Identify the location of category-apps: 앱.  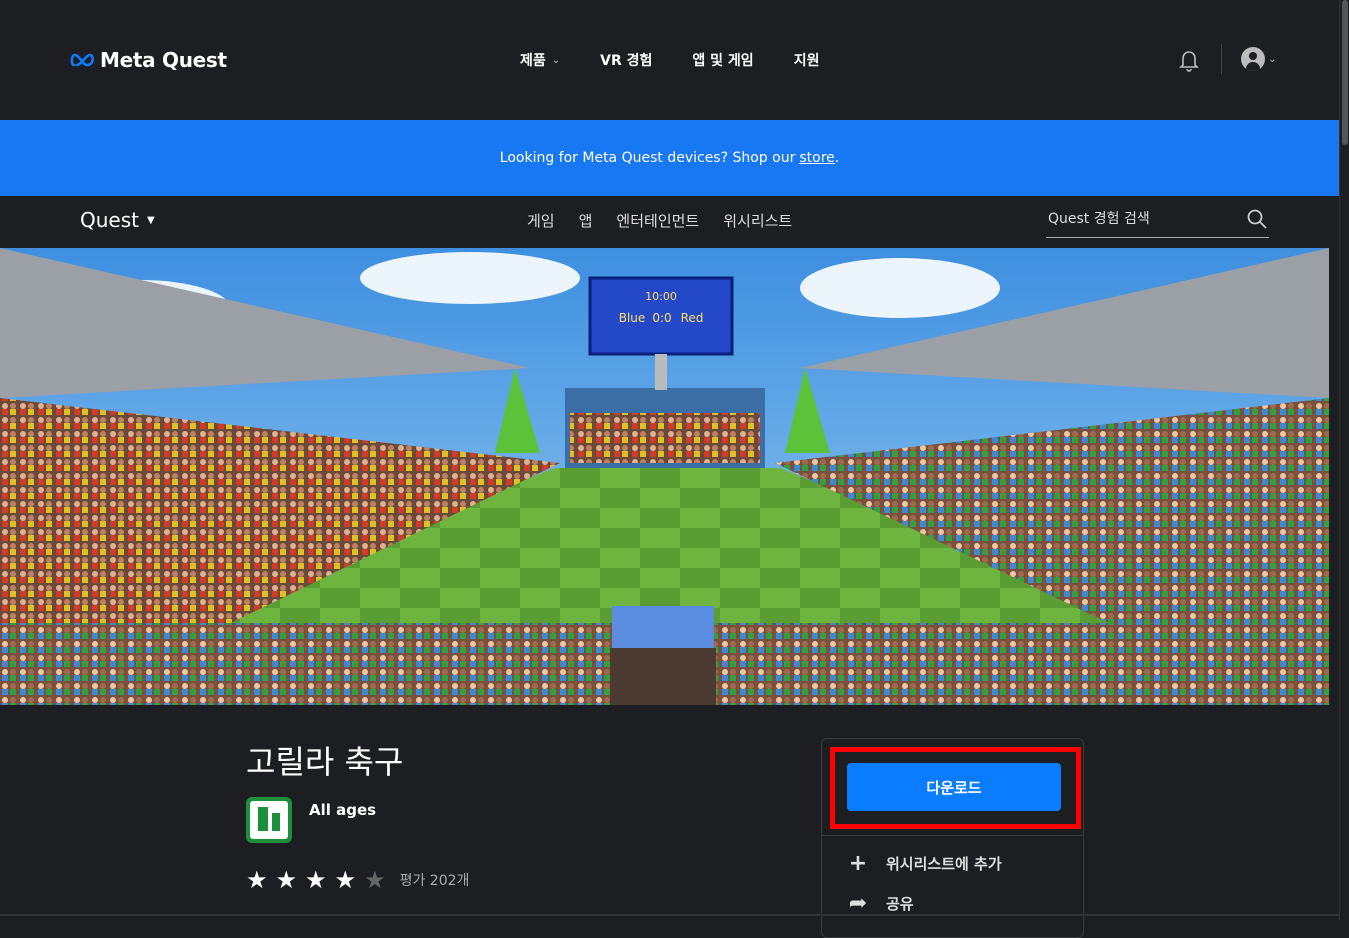
(586, 220).